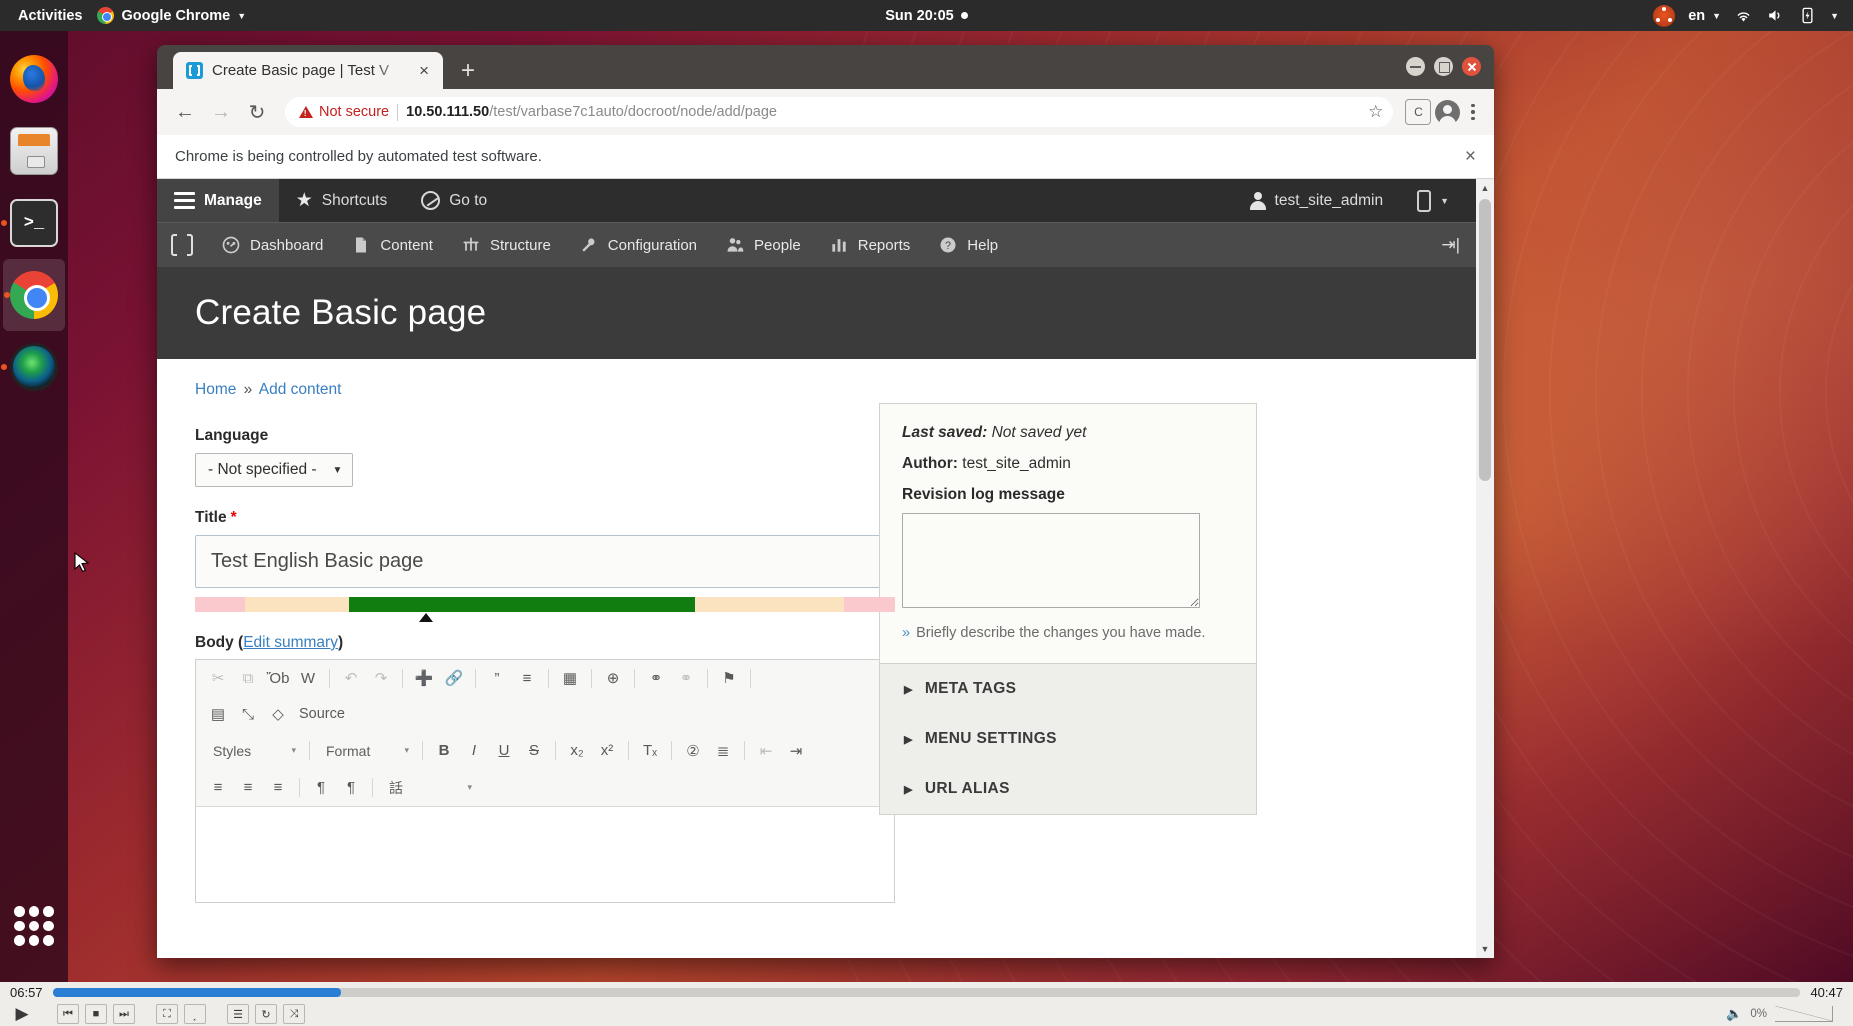 This screenshot has height=1026, width=1853. What do you see at coordinates (322, 714) in the screenshot?
I see `source-label: Source` at bounding box center [322, 714].